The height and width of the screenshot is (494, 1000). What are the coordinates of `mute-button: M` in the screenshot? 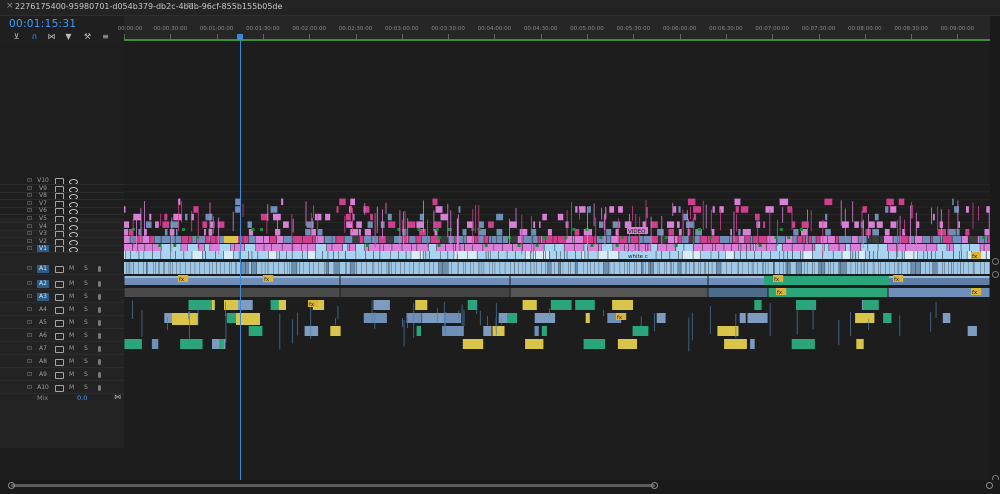 It's located at (71, 387).